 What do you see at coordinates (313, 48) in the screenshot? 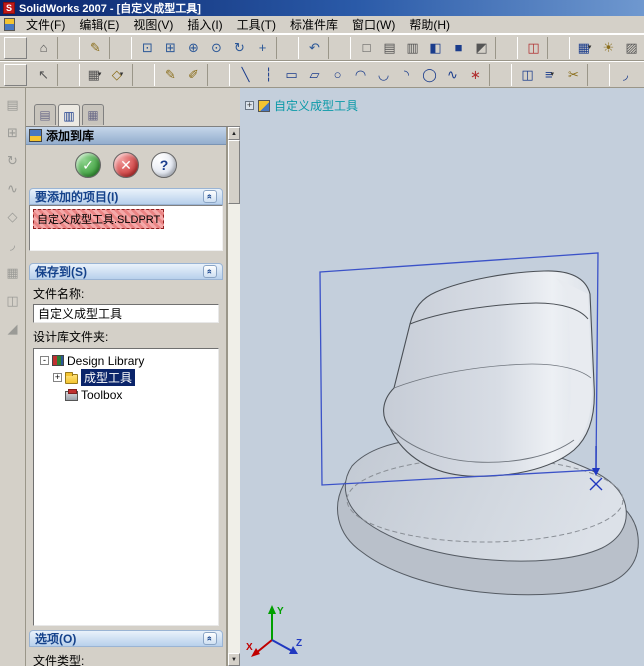
I see `previous-view-icon: ↶` at bounding box center [313, 48].